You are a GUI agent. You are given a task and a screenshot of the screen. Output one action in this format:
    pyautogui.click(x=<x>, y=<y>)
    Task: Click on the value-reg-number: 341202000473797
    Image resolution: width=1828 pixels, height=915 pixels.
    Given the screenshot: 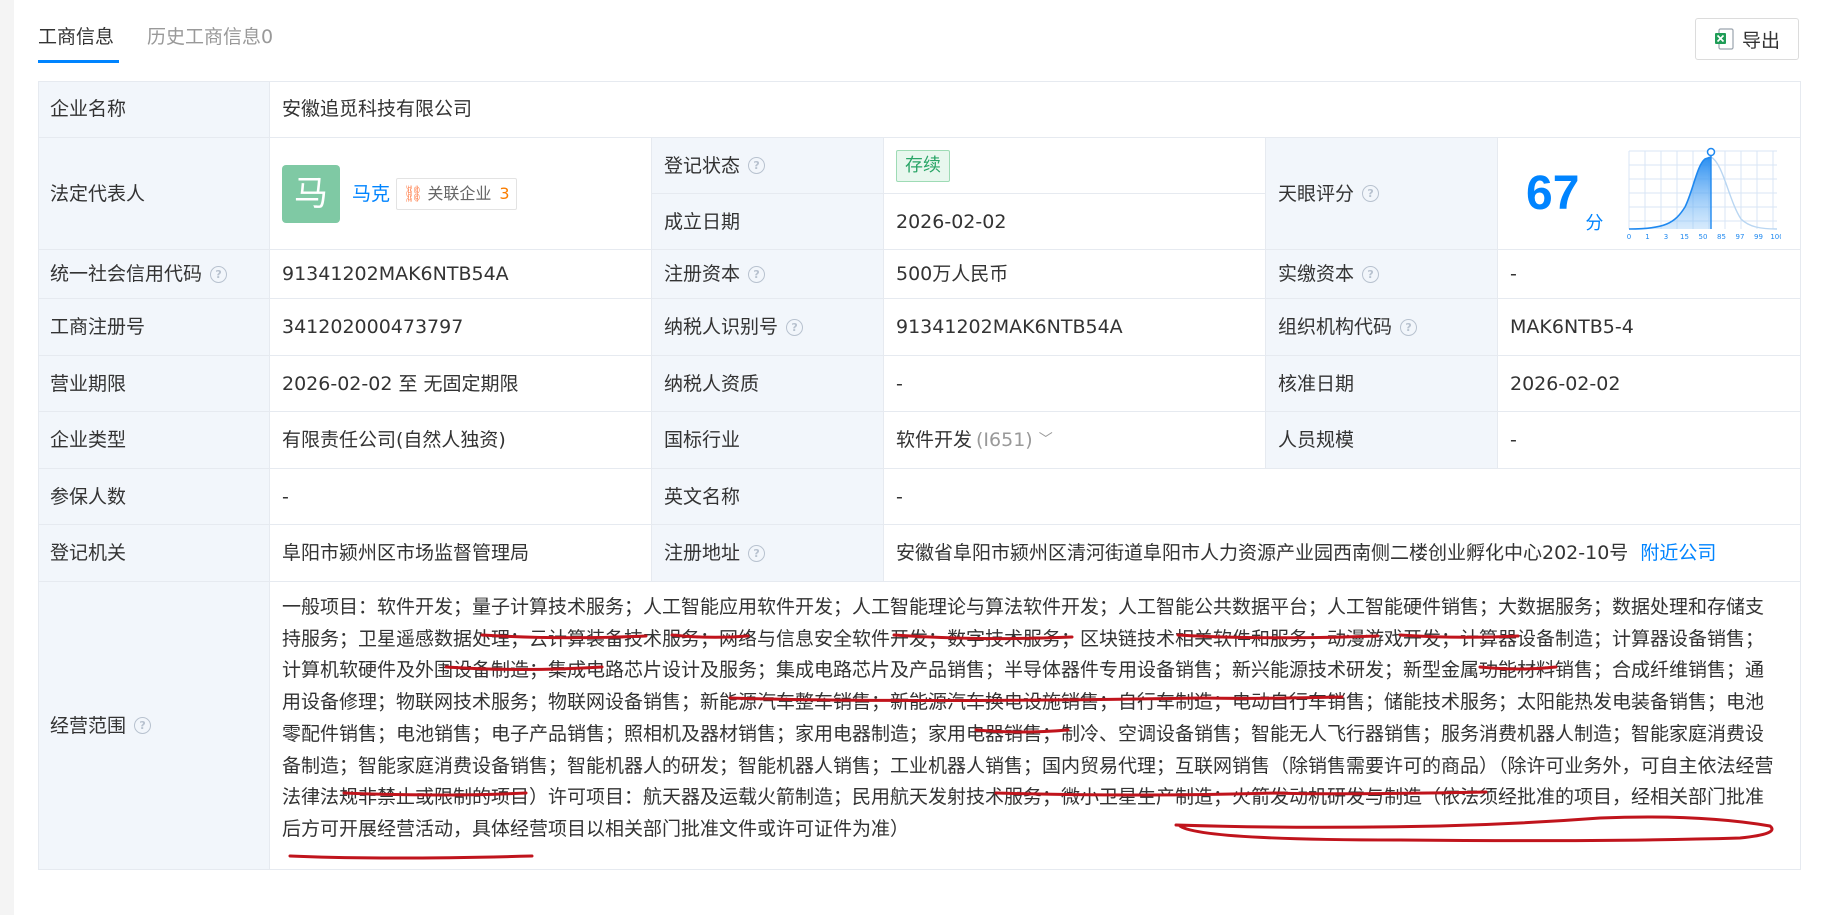 What is the action you would take?
    pyautogui.click(x=461, y=327)
    